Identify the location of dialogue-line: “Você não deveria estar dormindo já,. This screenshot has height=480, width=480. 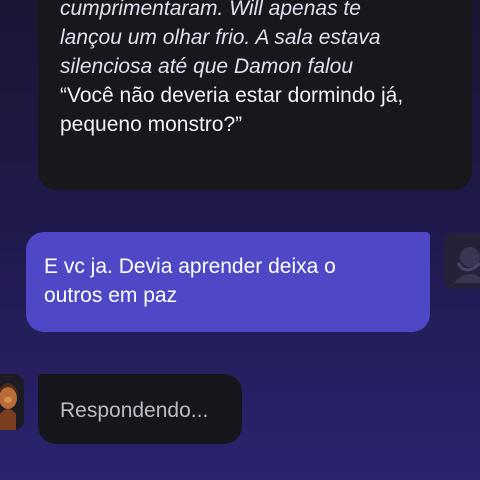
(232, 95).